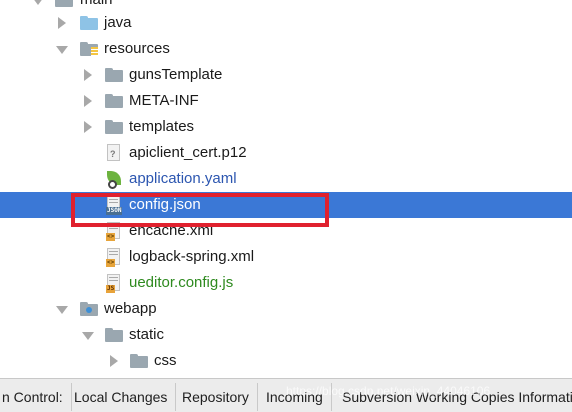 The height and width of the screenshot is (412, 572). What do you see at coordinates (286, 257) in the screenshot?
I see `tree-row-logback-spring-xml: <> logback-spring.xml` at bounding box center [286, 257].